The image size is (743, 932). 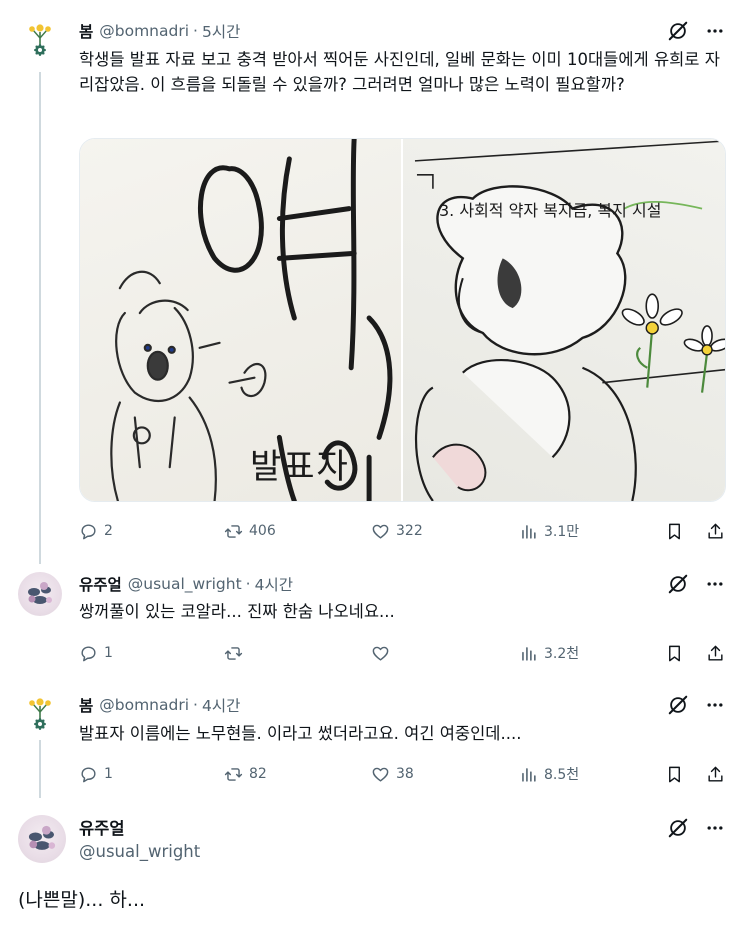 I want to click on like-button, so click(x=383, y=653).